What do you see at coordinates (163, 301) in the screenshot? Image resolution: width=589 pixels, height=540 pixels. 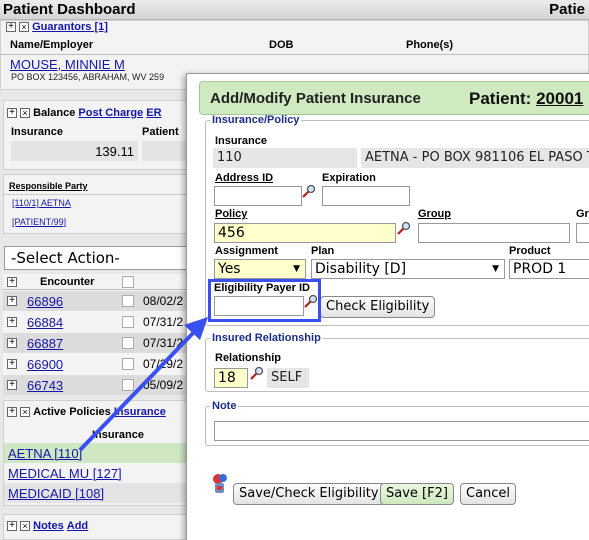 I see `encounter-date: 08/02/2` at bounding box center [163, 301].